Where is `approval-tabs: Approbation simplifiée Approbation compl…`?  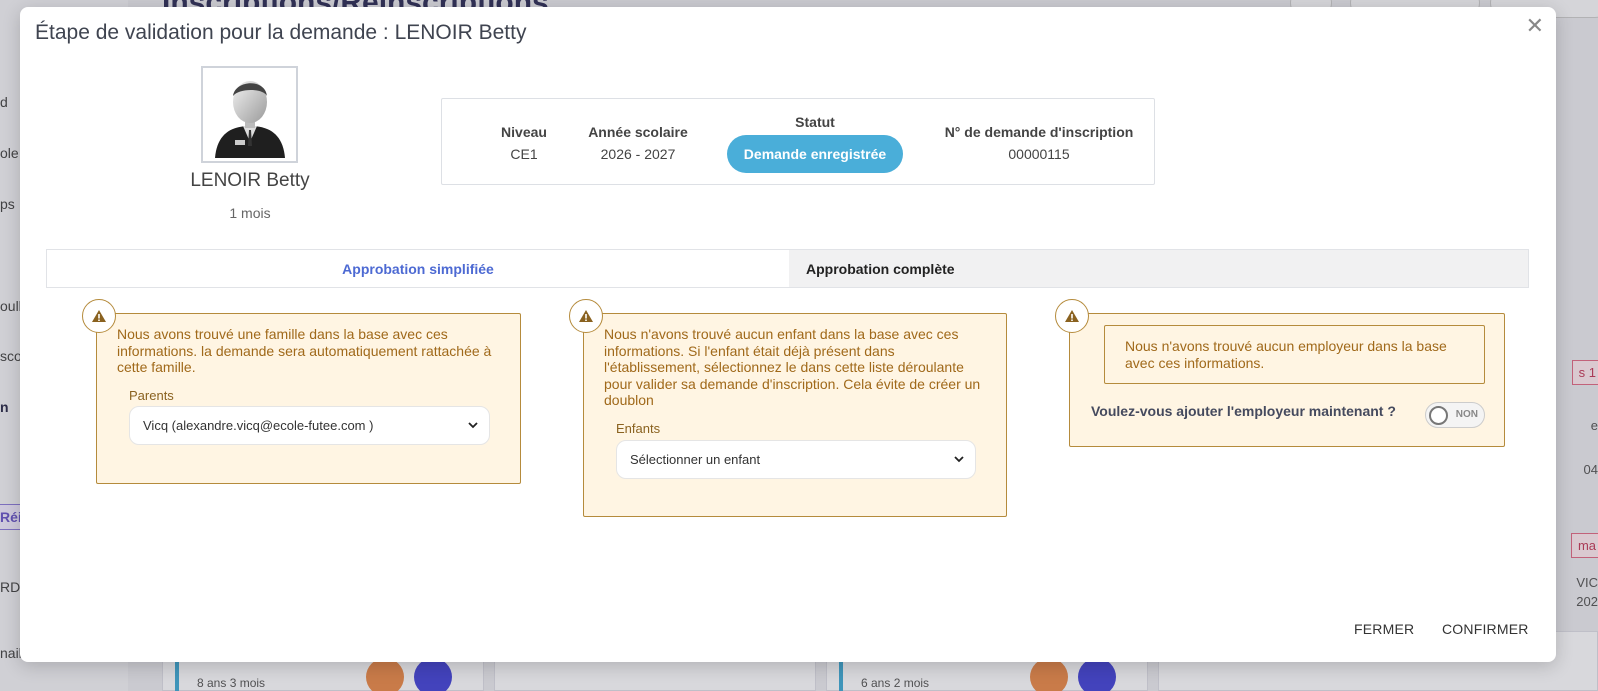 approval-tabs: Approbation simplifiée Approbation compl… is located at coordinates (787, 268).